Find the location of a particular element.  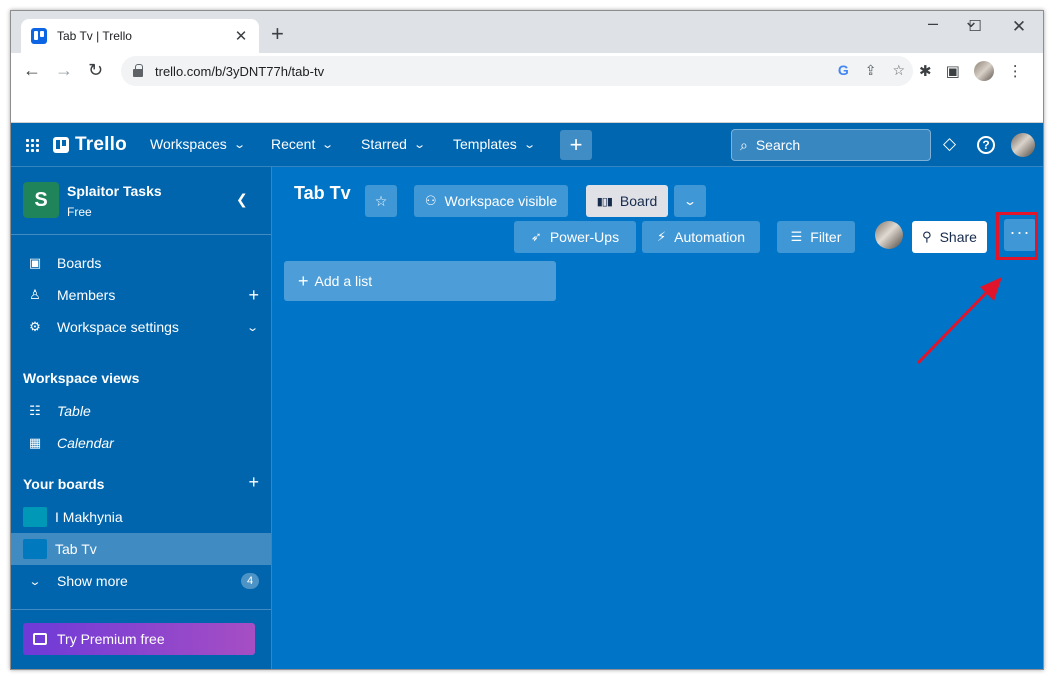

sidebar-board-tab-tv: Tab Tv is located at coordinates (141, 549).